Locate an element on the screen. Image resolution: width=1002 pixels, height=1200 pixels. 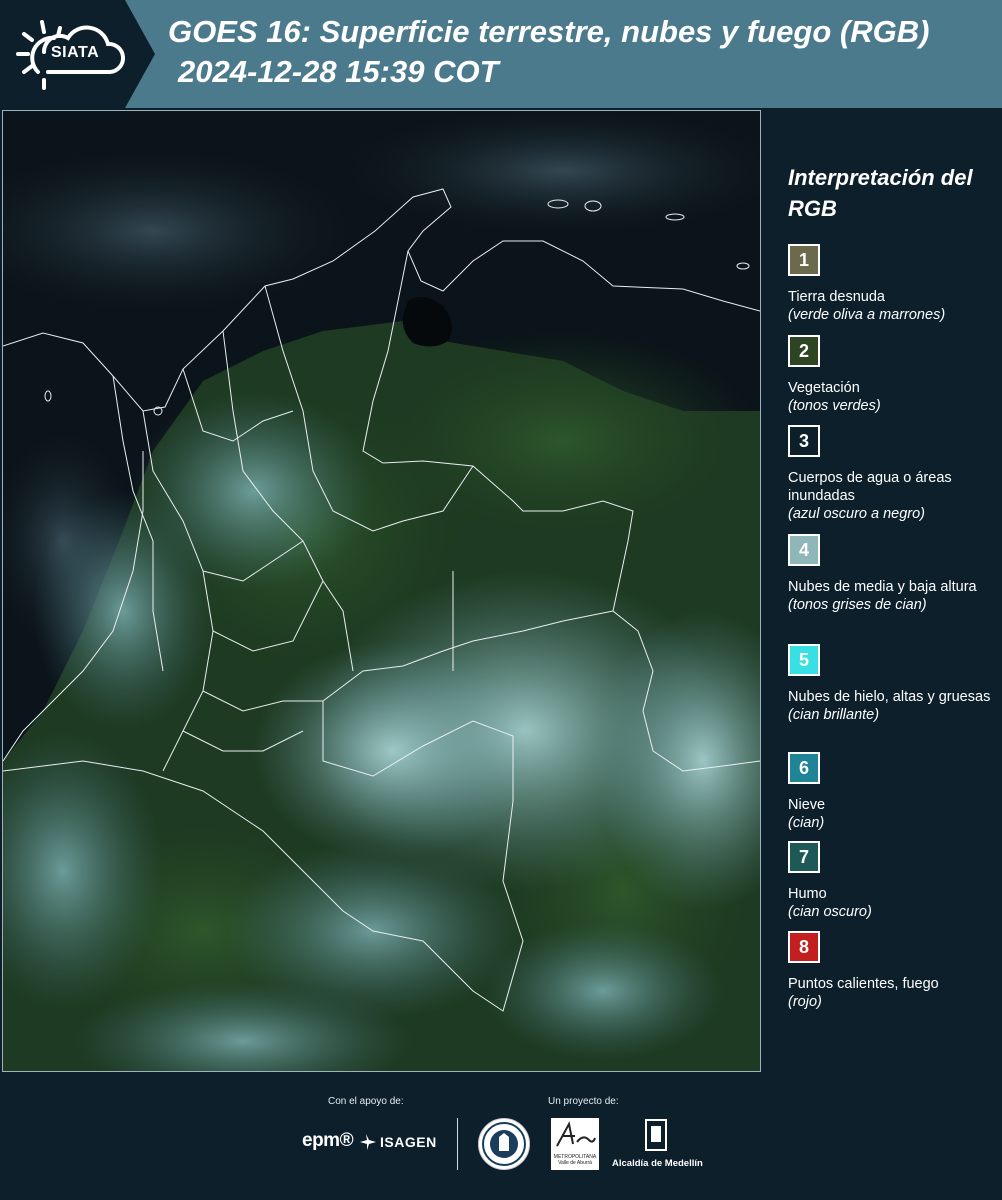
legend-label-desc: (azul oscuro a negro) is located at coordinates (857, 514).